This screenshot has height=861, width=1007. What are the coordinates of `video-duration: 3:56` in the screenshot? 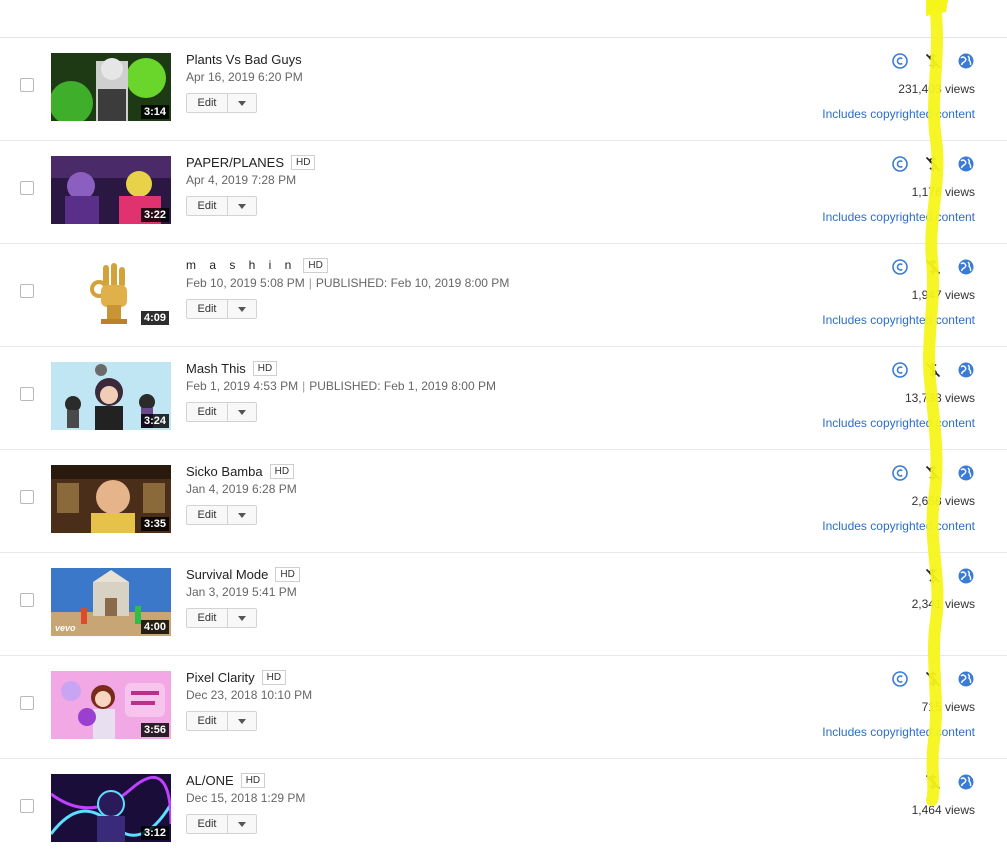 It's located at (154, 730).